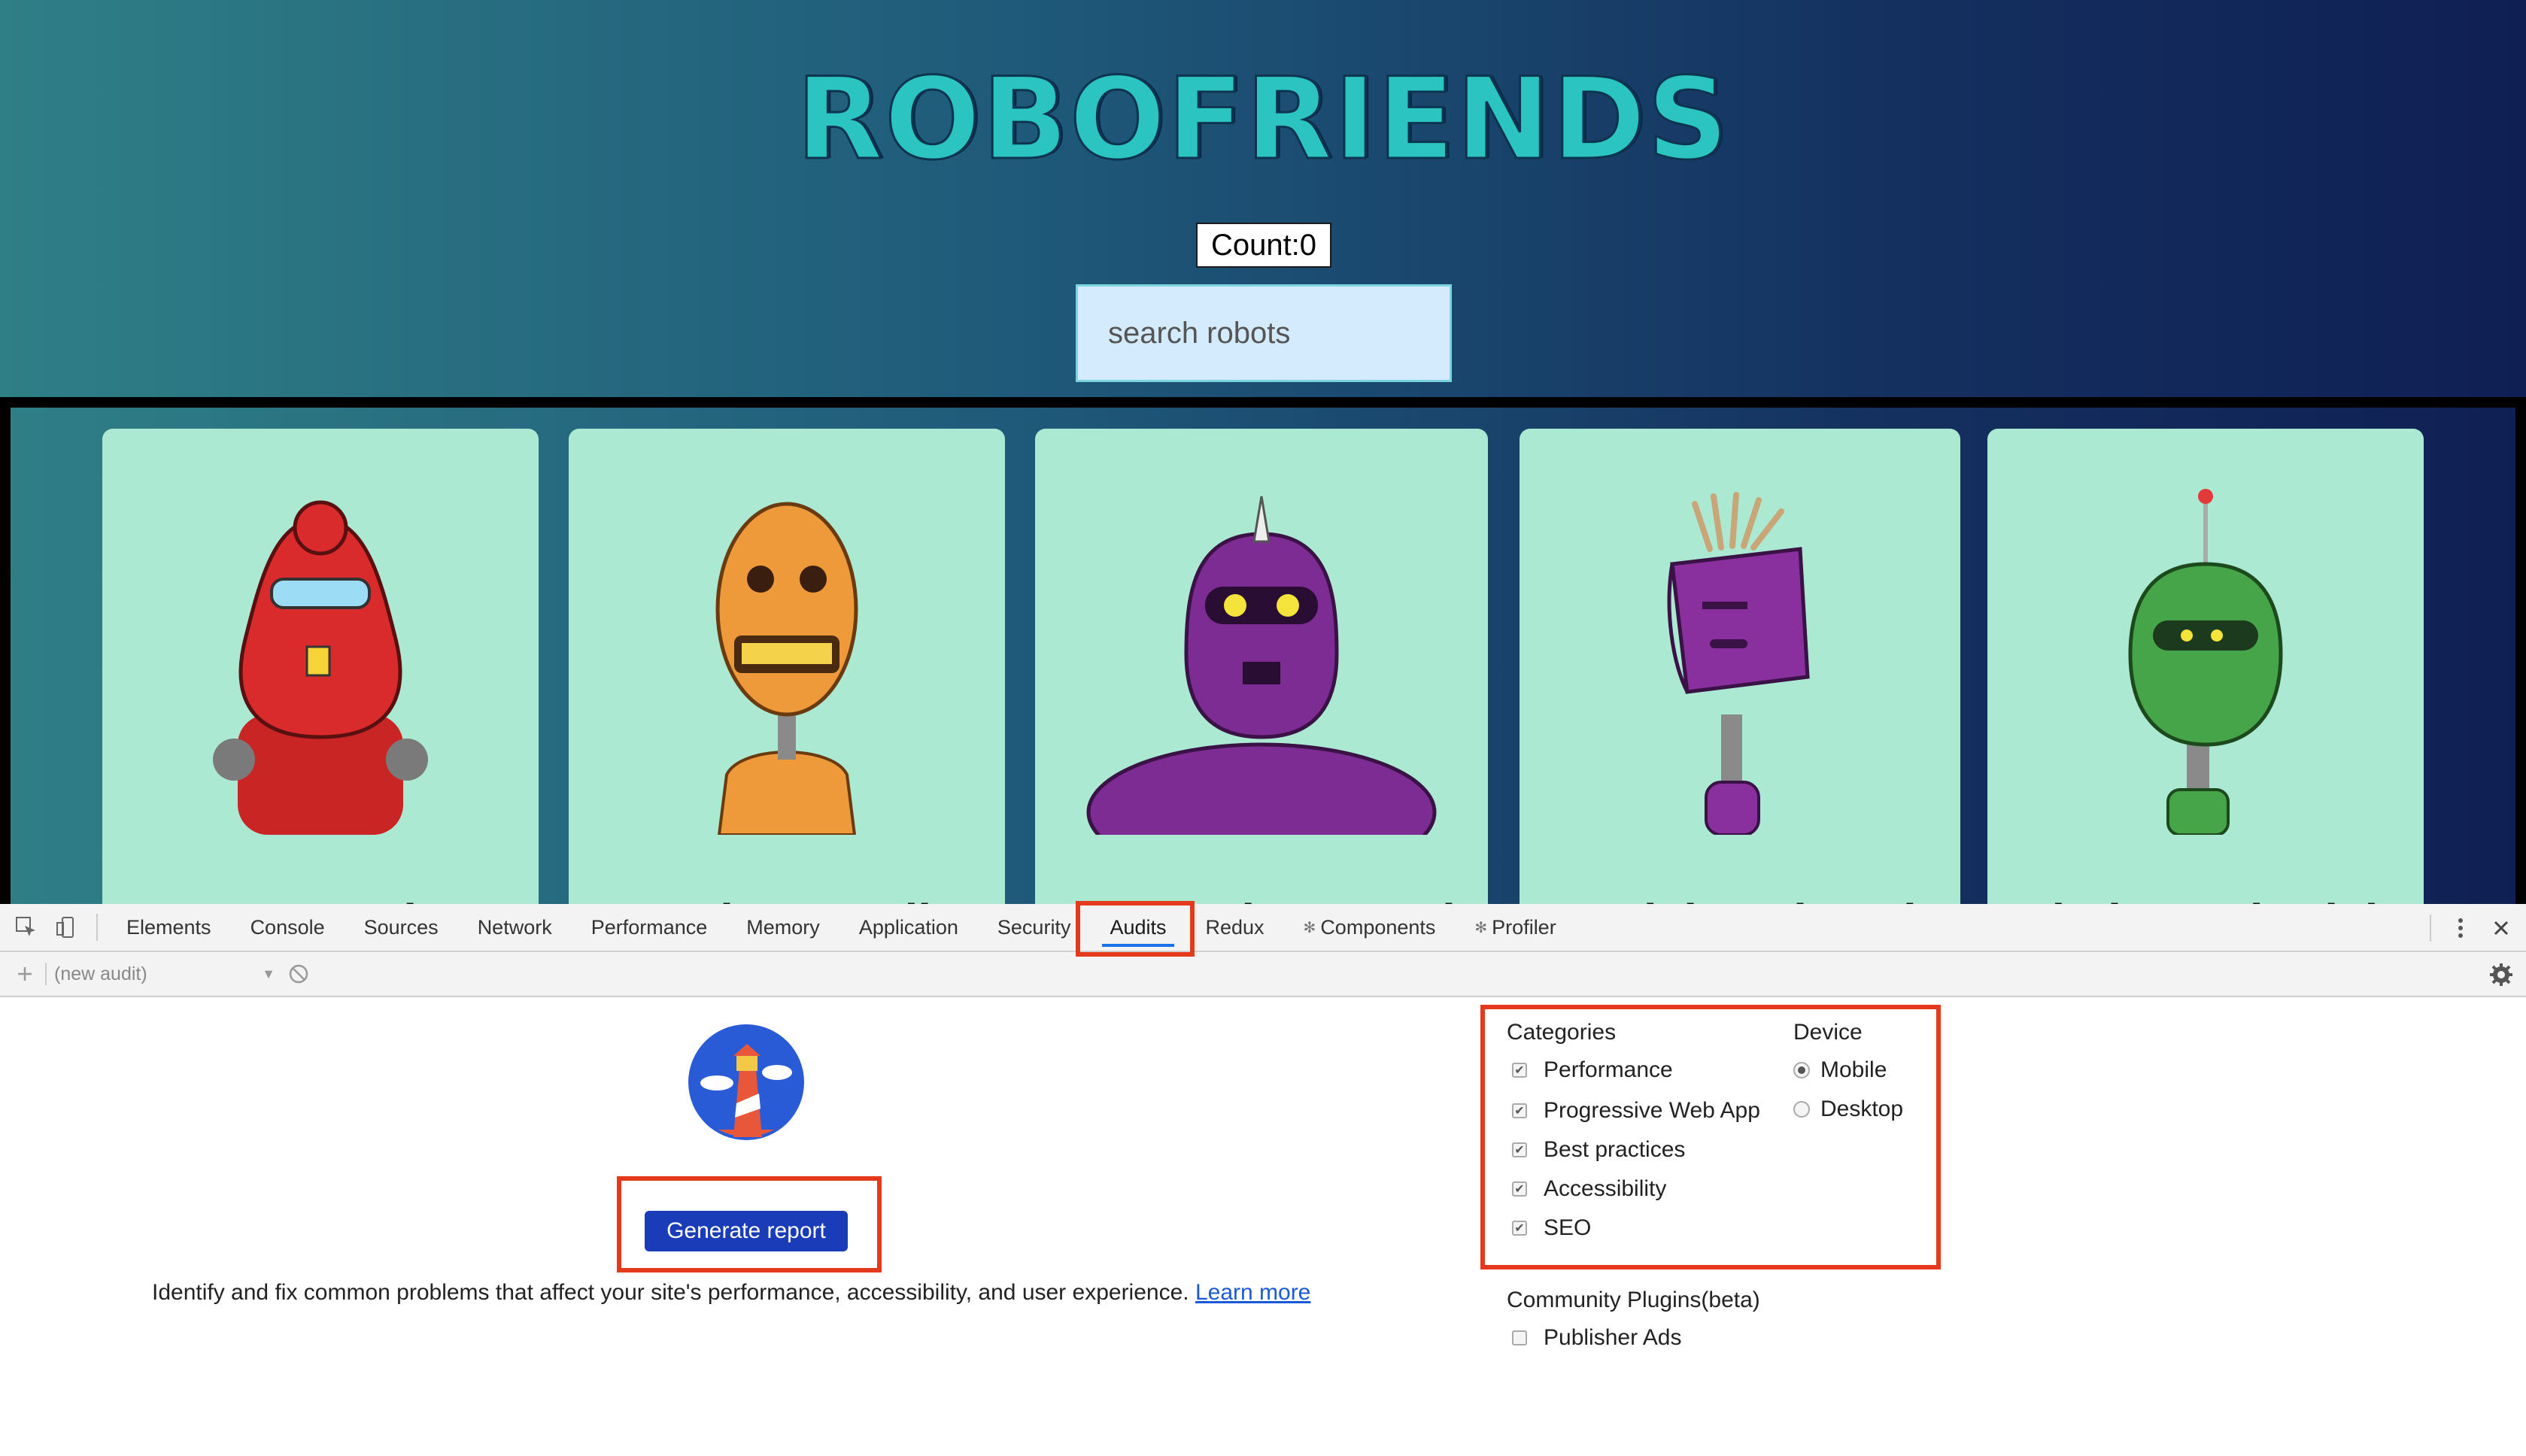  I want to click on tab-redux: Redux, so click(1235, 927).